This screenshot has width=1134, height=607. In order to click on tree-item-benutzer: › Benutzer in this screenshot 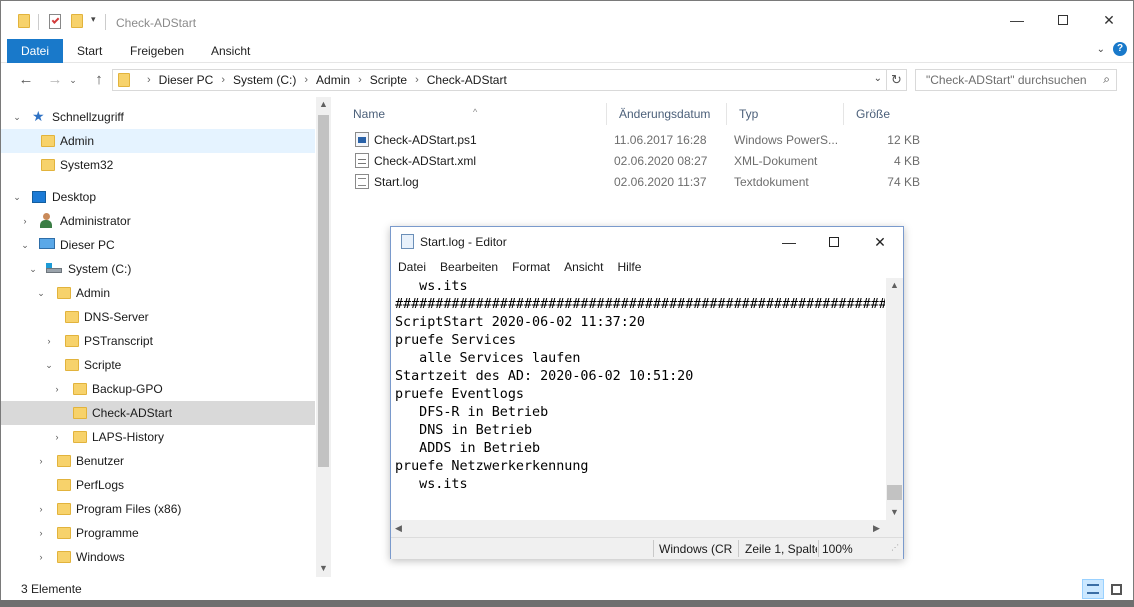, I will do `click(158, 461)`.